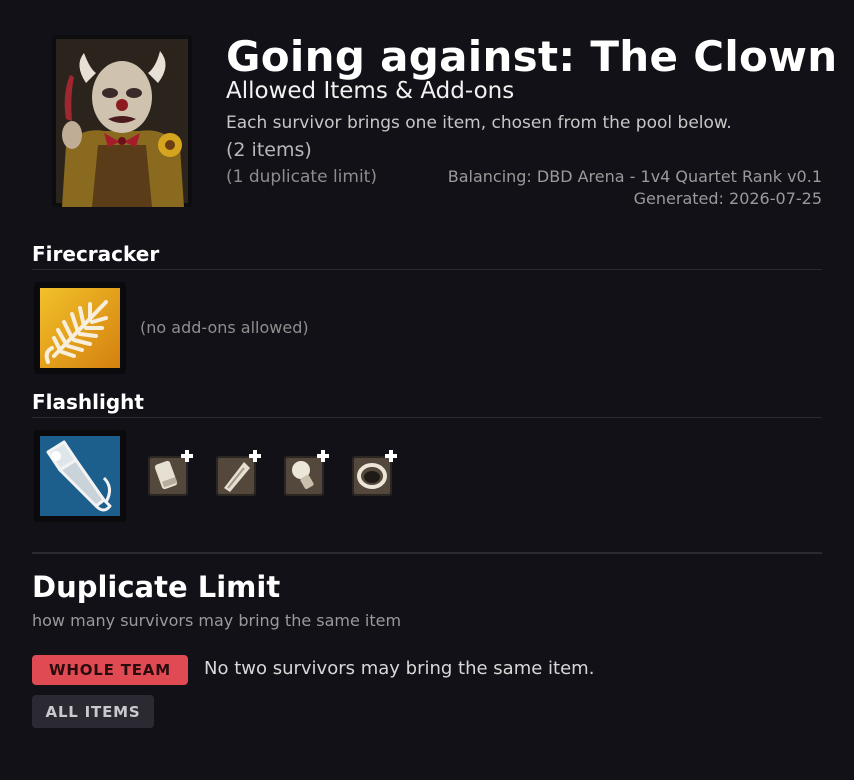 The height and width of the screenshot is (780, 854). I want to click on page-title: Going against: The Clown, so click(532, 56).